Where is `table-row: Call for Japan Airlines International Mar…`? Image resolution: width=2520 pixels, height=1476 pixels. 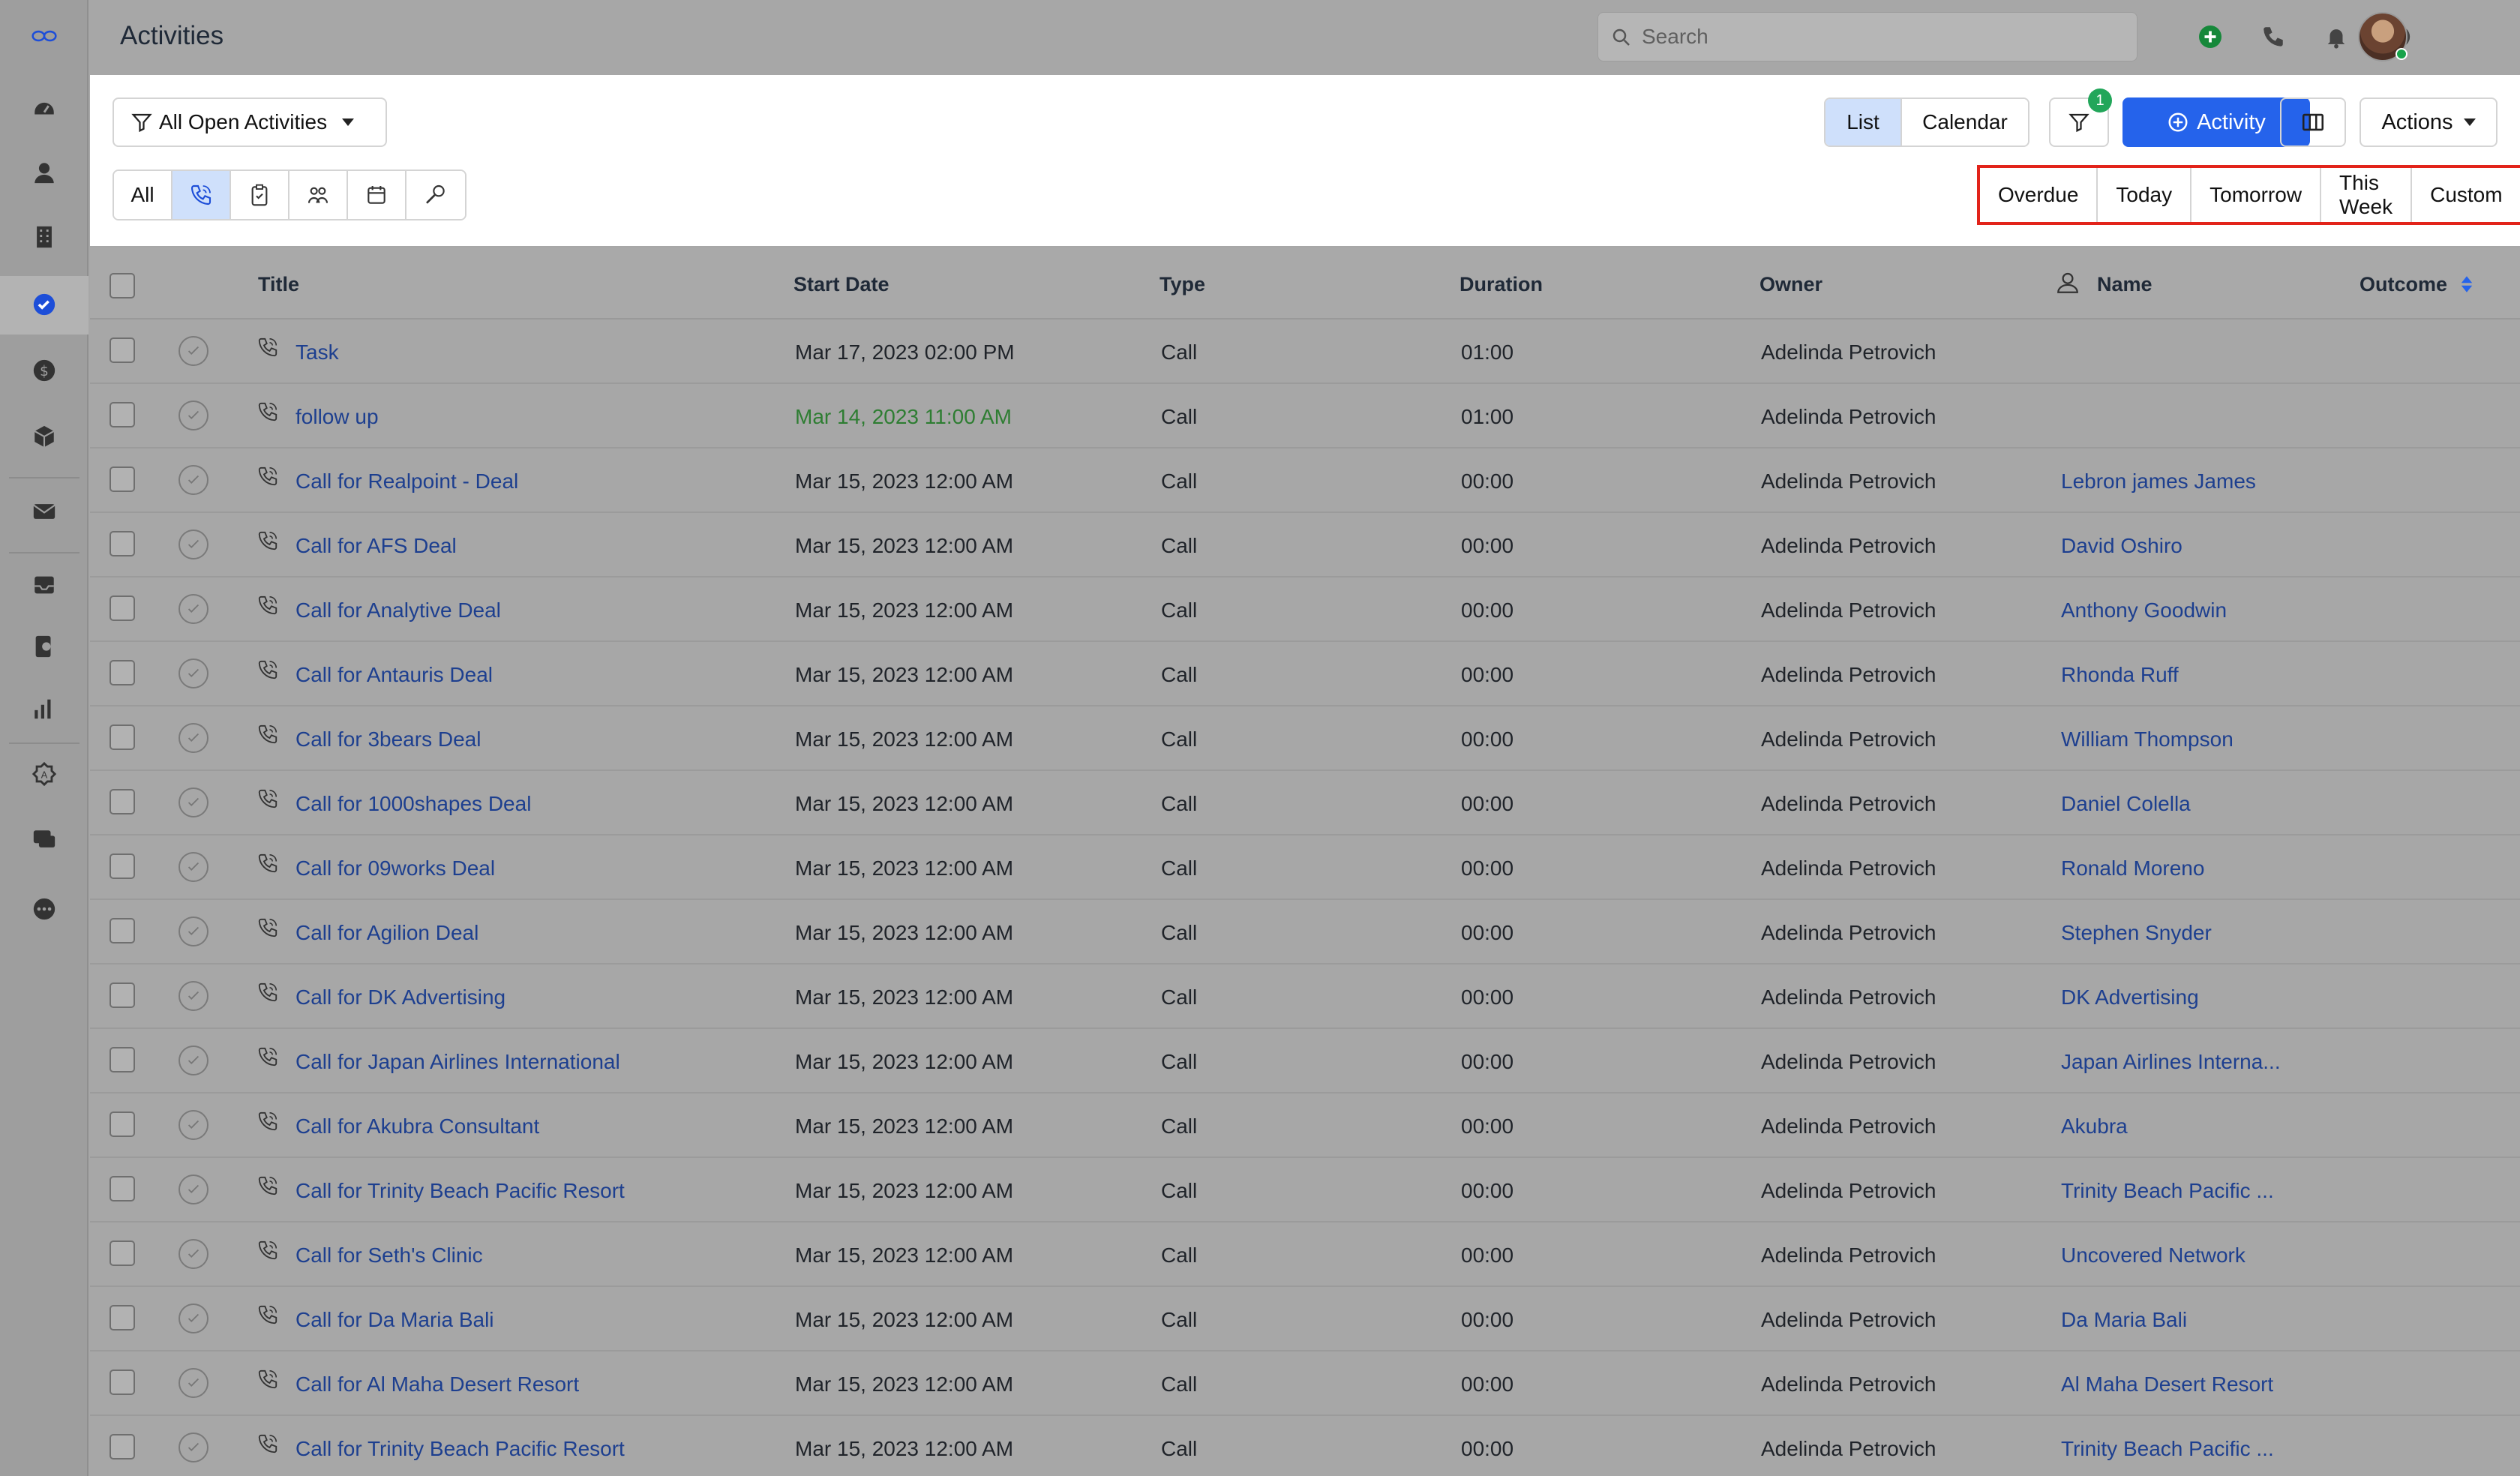
table-row: Call for Japan Airlines International Mar… is located at coordinates (1305, 1061).